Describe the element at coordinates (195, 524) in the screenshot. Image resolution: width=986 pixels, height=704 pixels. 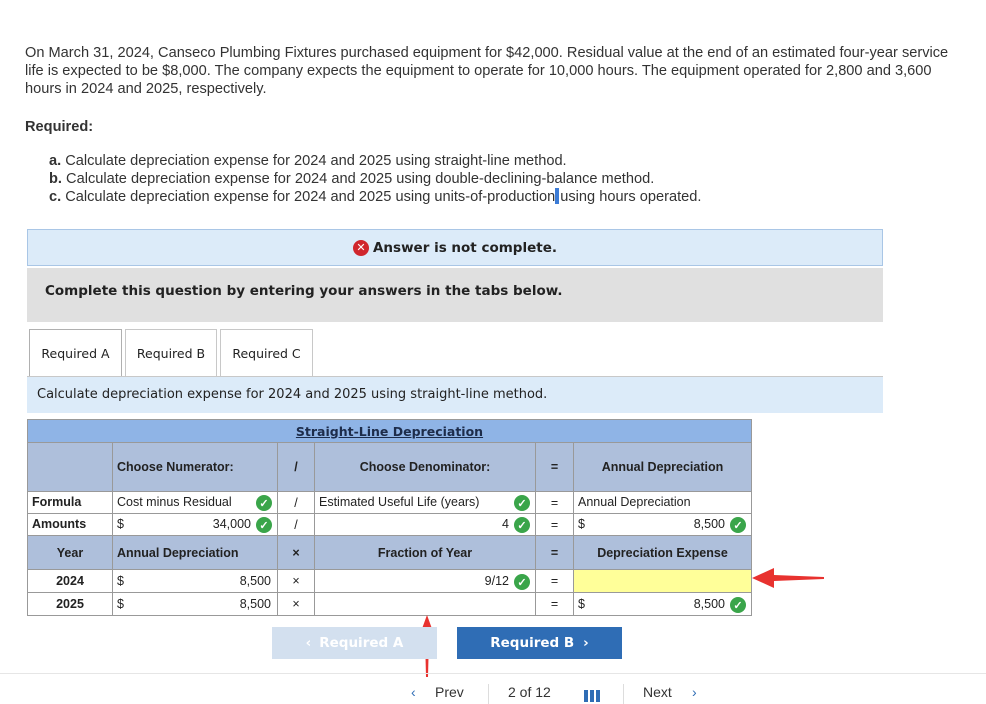
I see `numerator-amount-input: $ 34,000 ✓` at that location.